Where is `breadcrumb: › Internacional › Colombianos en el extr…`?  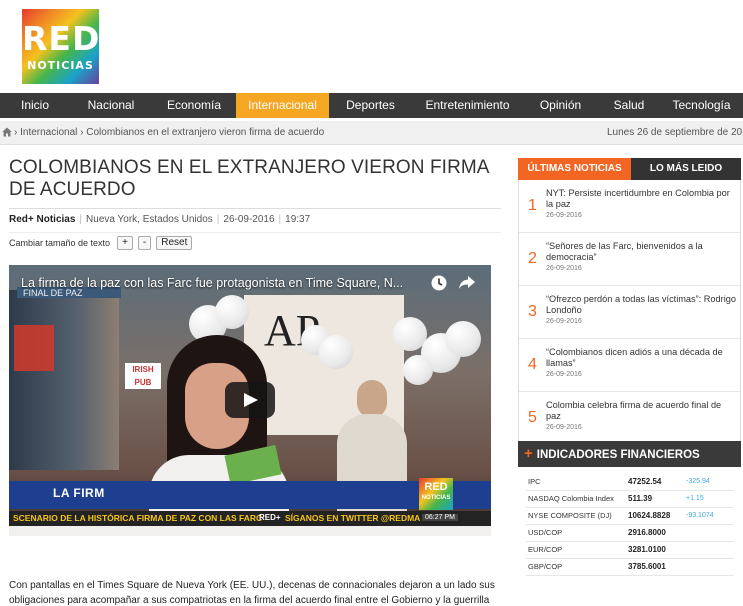 breadcrumb: › Internacional › Colombianos en el extr… is located at coordinates (371, 133).